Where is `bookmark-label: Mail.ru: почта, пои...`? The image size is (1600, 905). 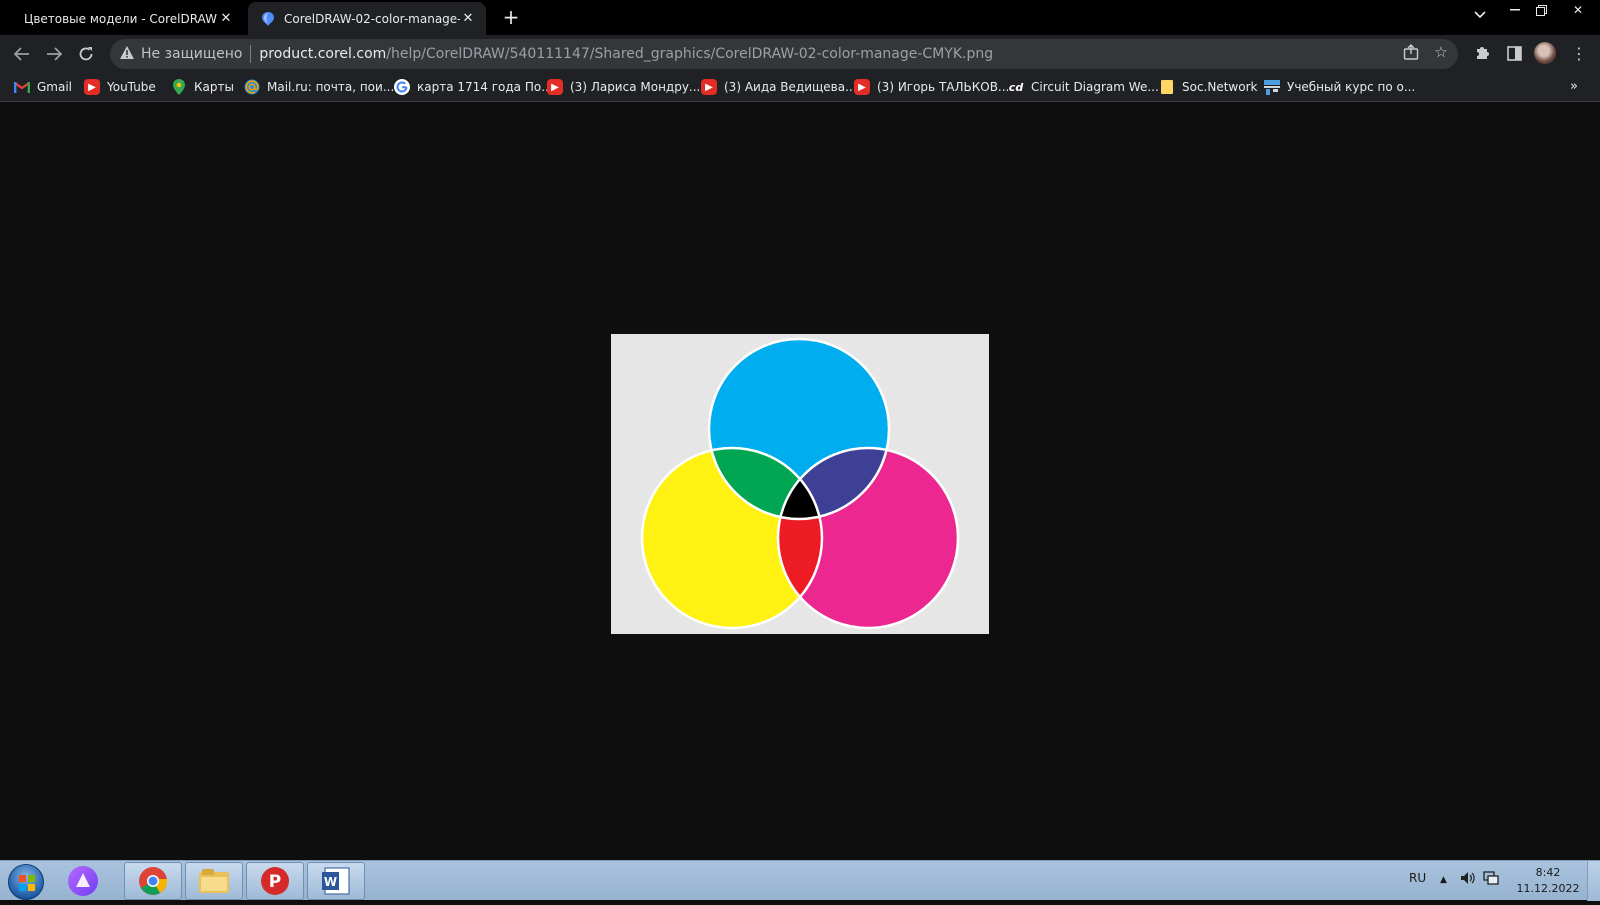 bookmark-label: Mail.ru: почта, пои... is located at coordinates (331, 87).